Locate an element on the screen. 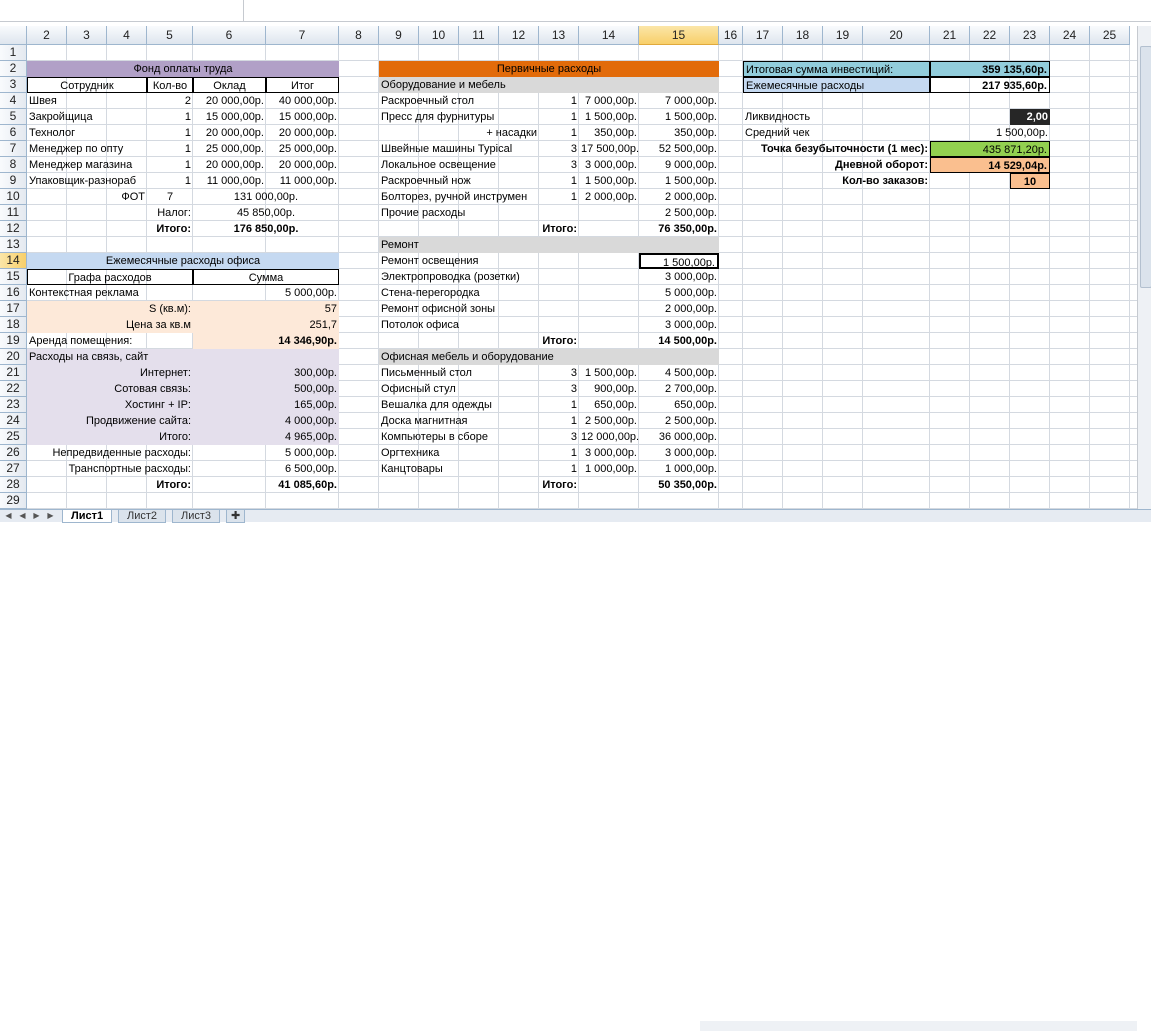 Image resolution: width=1151 pixels, height=1031 pixels. office-title: Ежемесячные расходы офиса is located at coordinates (183, 261).